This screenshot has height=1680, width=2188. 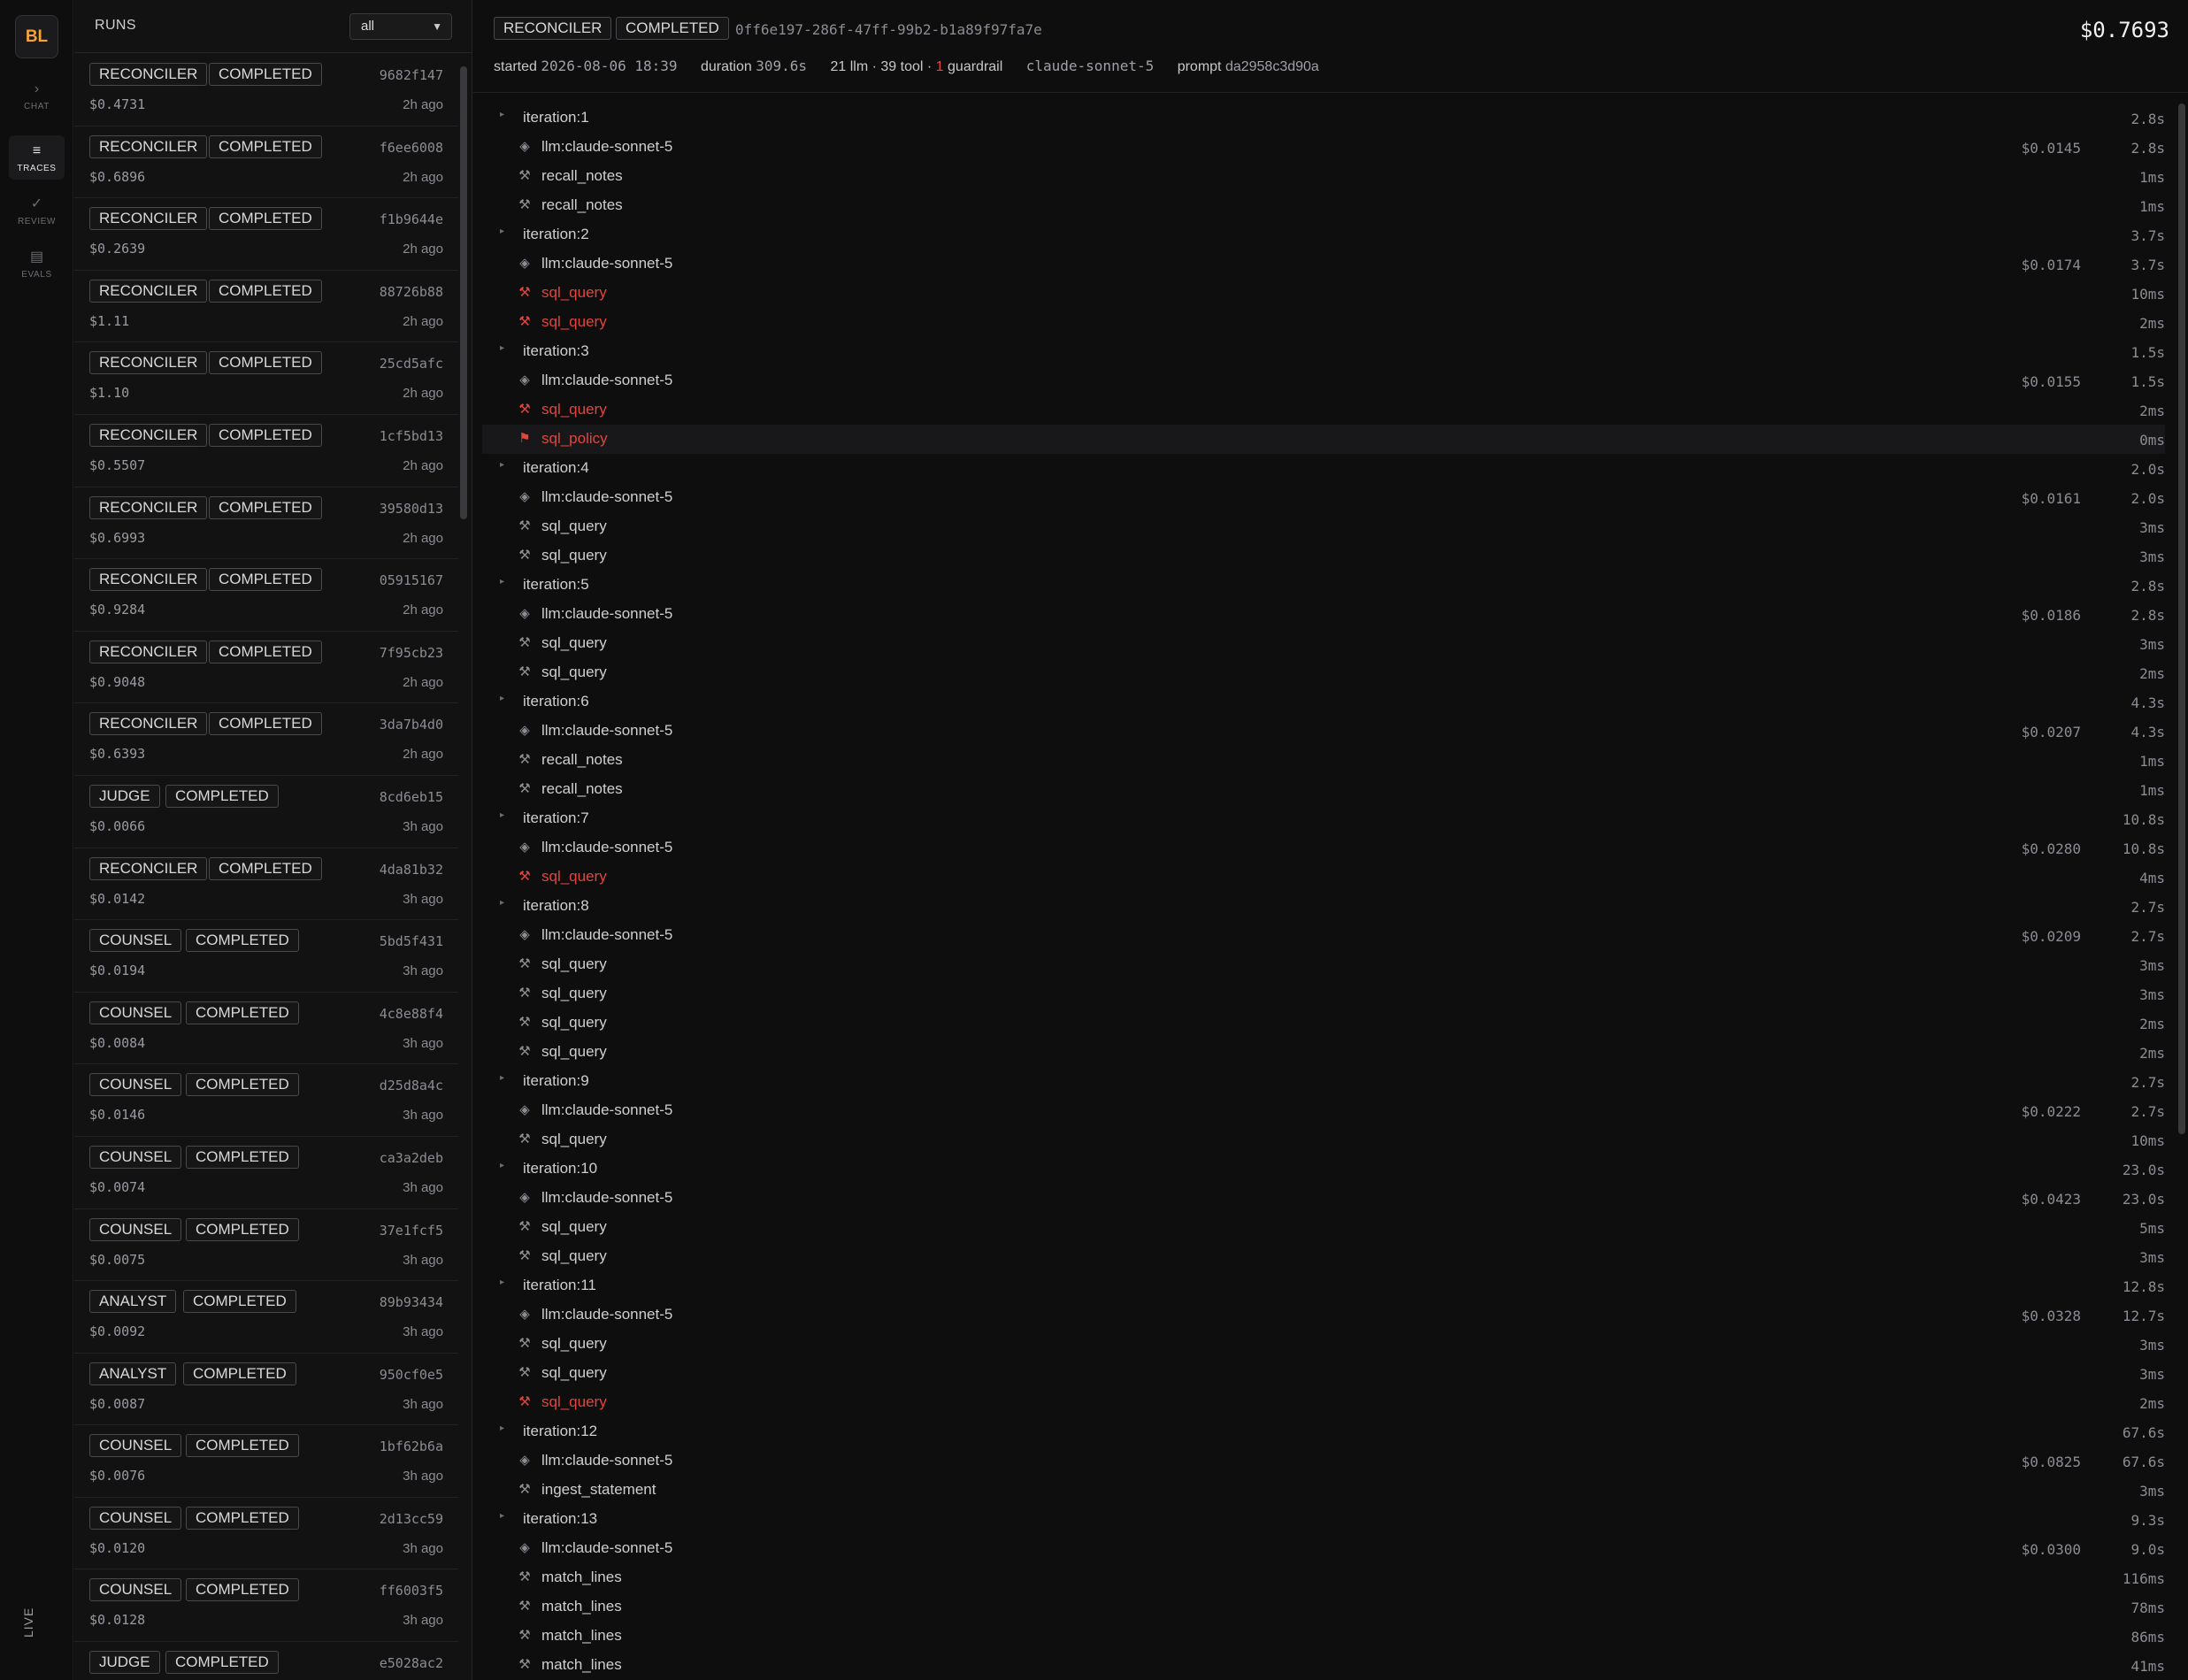 I want to click on llm-span-row: ◈ llm:claude-sonnet-5 $0.0155 1.5s, so click(x=1323, y=380).